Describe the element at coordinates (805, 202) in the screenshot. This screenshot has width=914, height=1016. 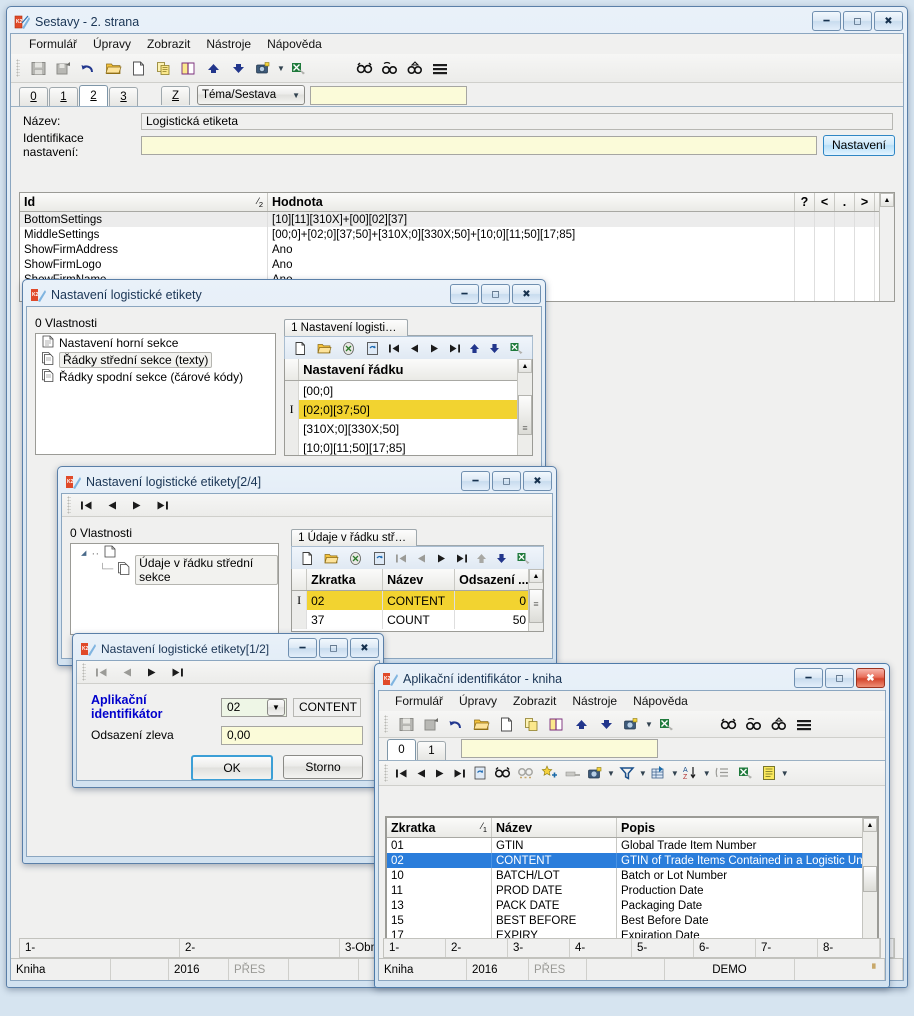
I see `col-q: ?` at that location.